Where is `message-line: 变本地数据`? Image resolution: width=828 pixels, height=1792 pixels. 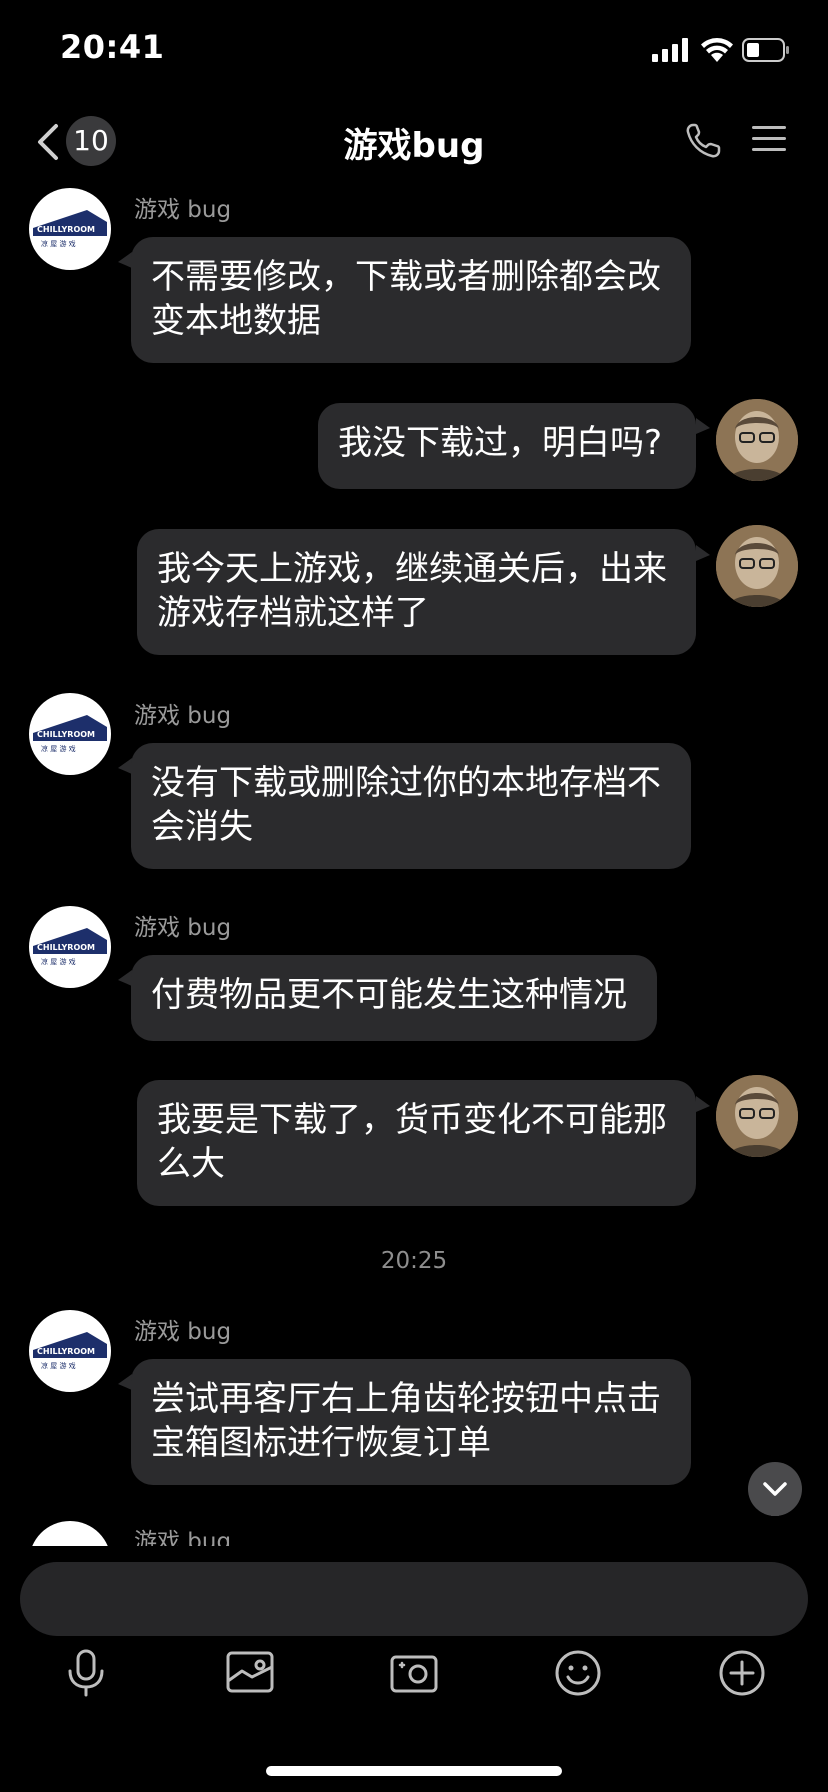
message-line: 变本地数据 is located at coordinates (236, 321).